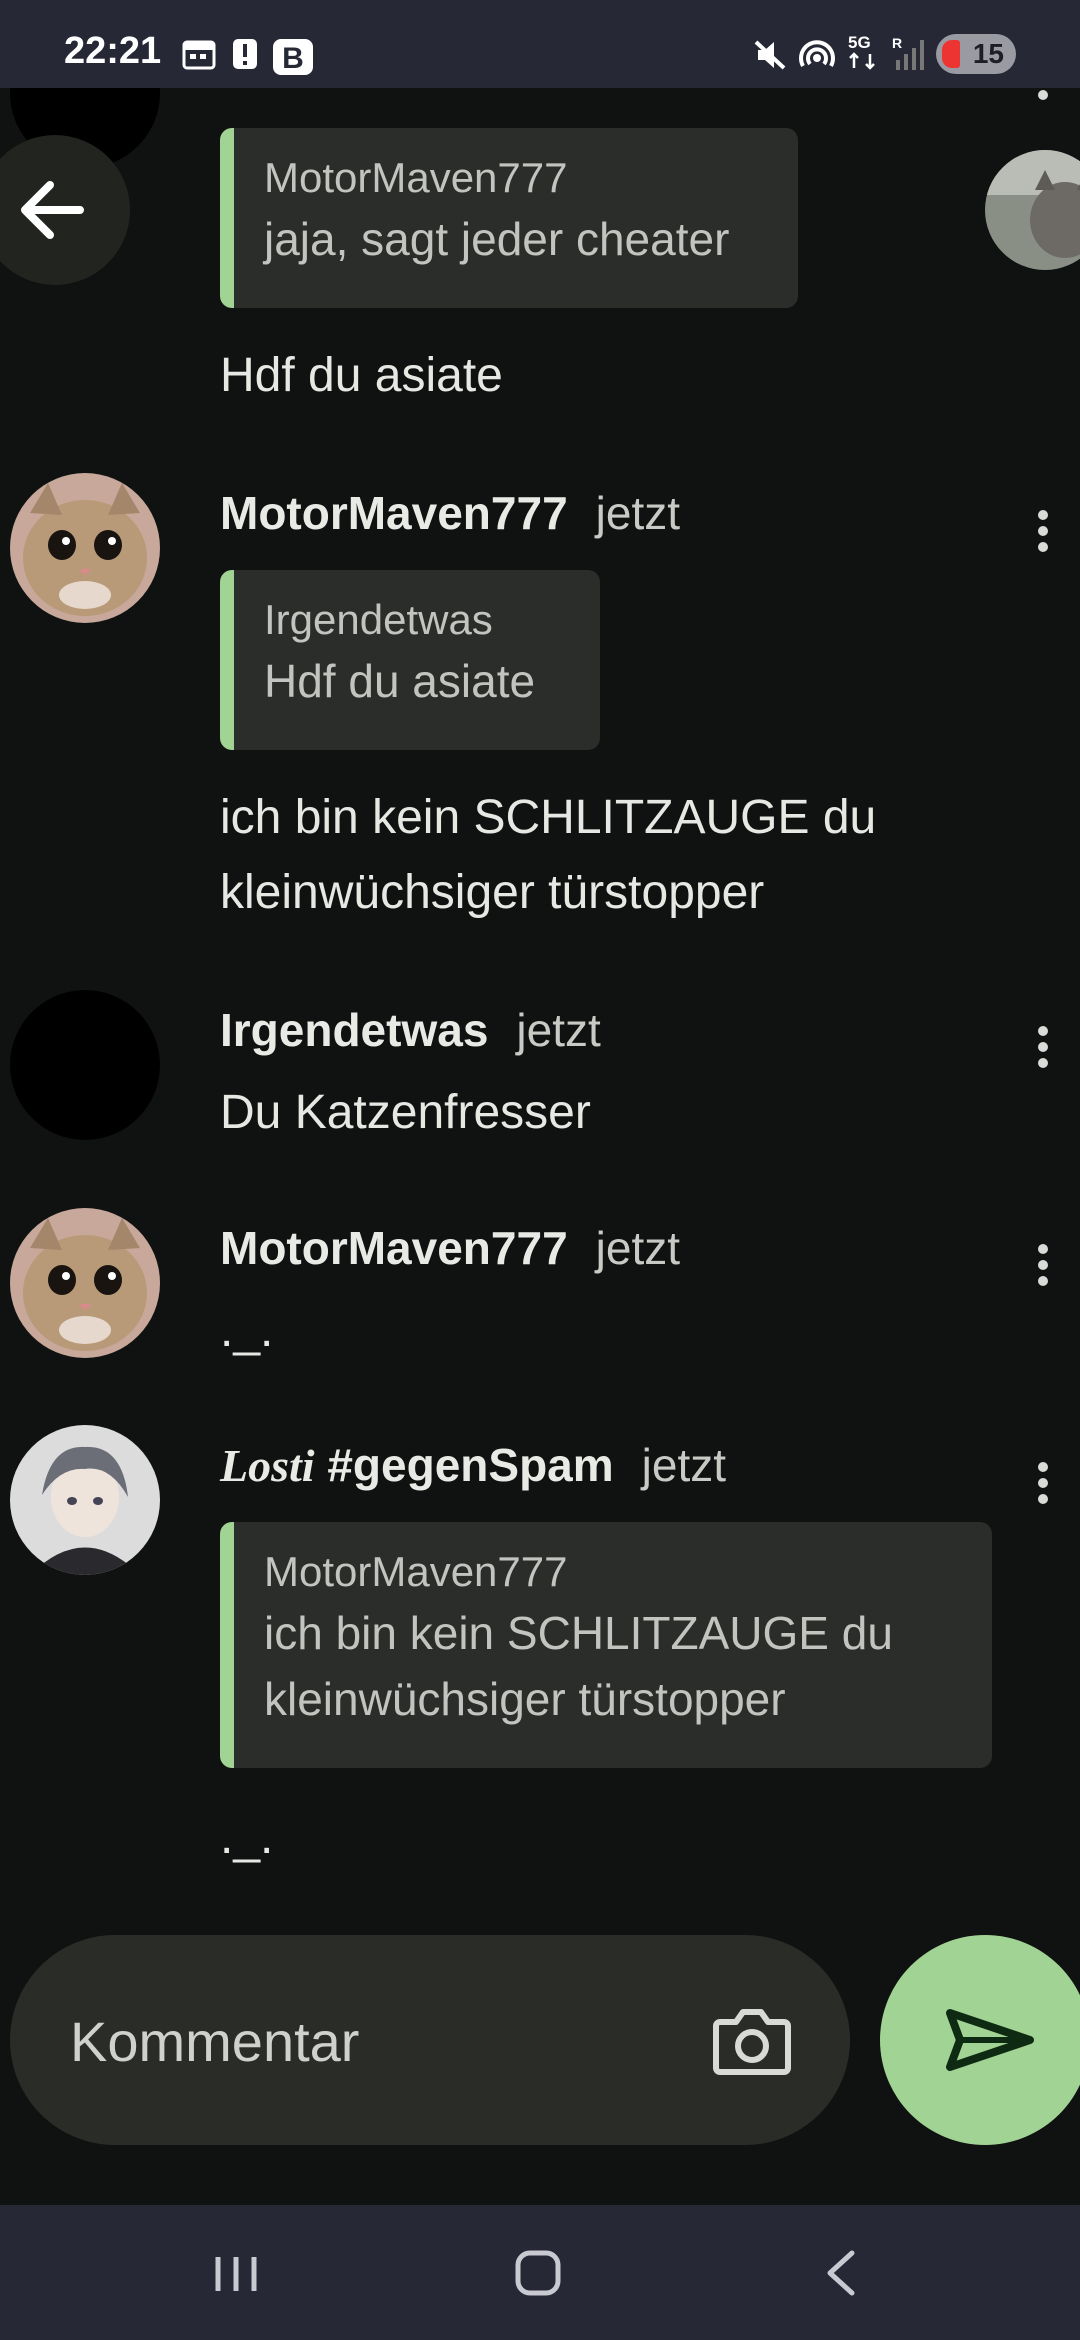  I want to click on comment-text-line: ich bin kein SCHLITZAUGE du, so click(548, 817).